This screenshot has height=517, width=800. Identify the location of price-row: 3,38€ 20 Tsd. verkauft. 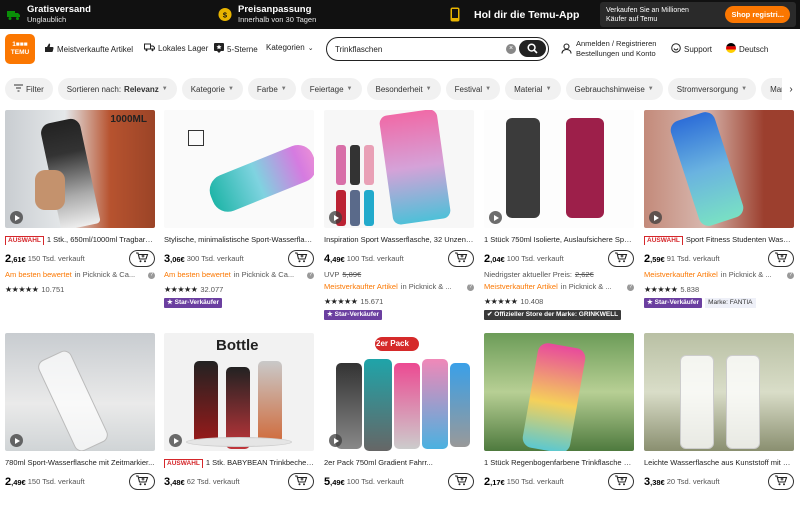
(719, 481).